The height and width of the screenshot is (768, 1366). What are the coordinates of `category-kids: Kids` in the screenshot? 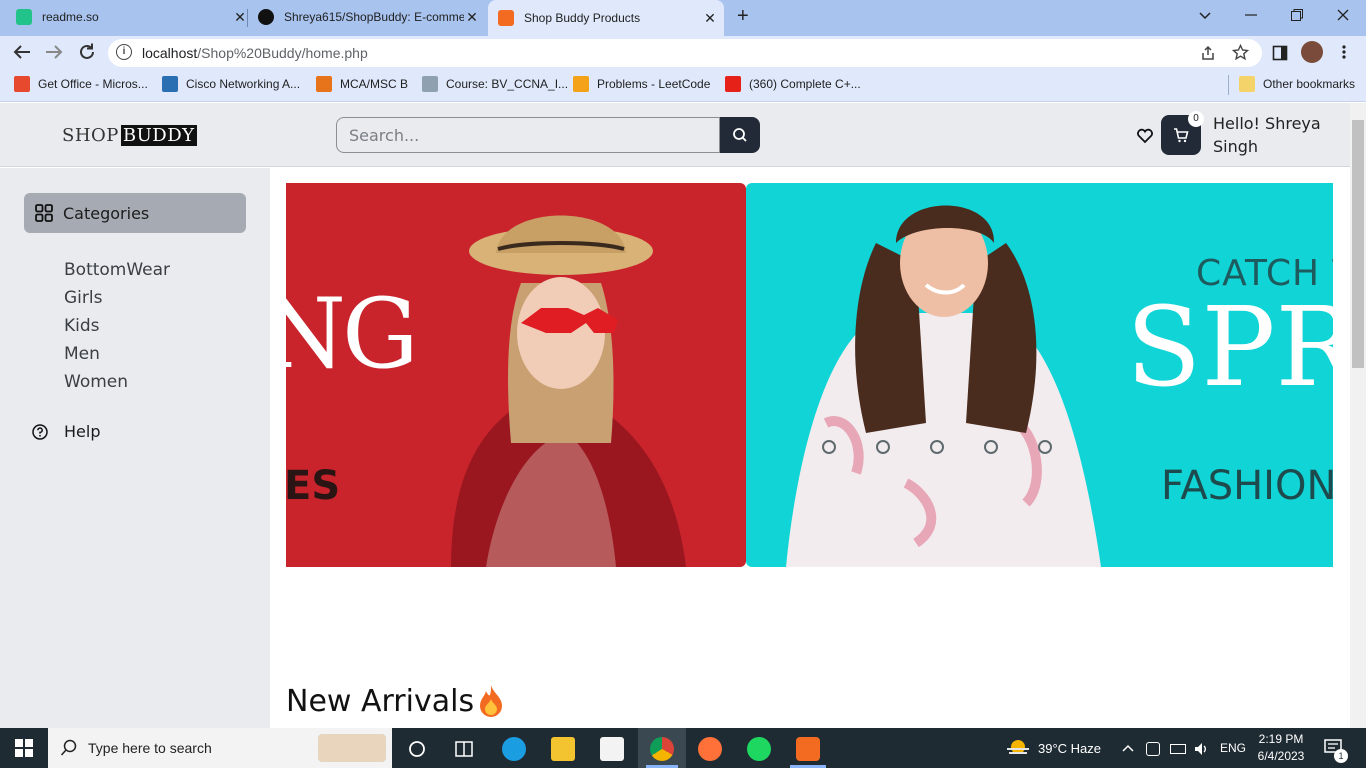 It's located at (117, 326).